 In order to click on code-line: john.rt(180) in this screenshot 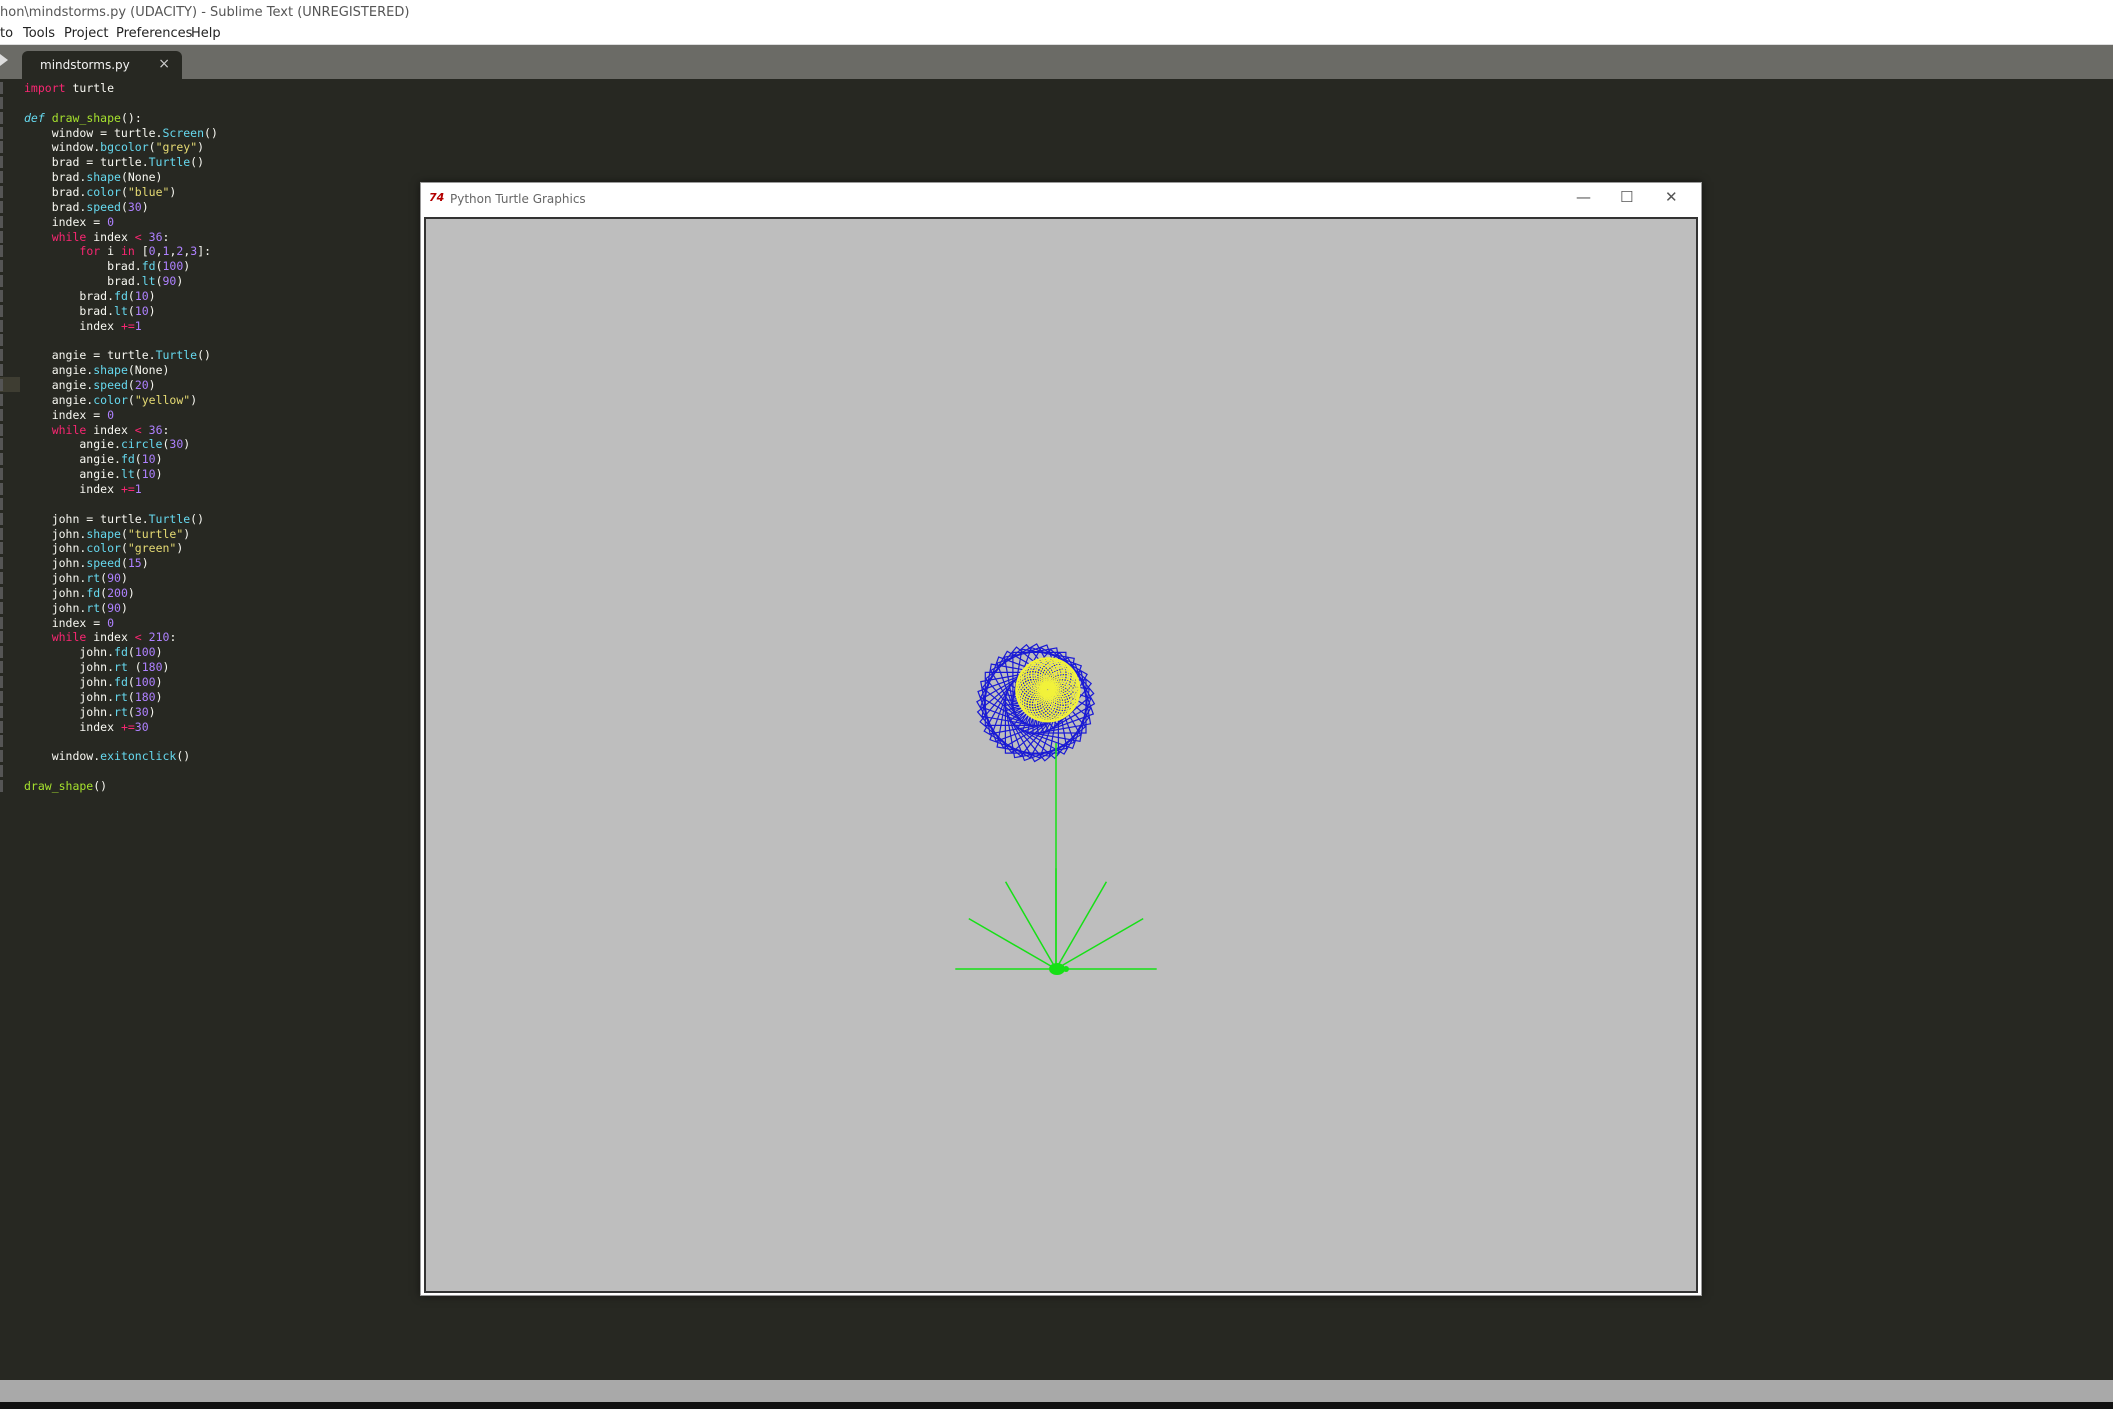, I will do `click(93, 697)`.